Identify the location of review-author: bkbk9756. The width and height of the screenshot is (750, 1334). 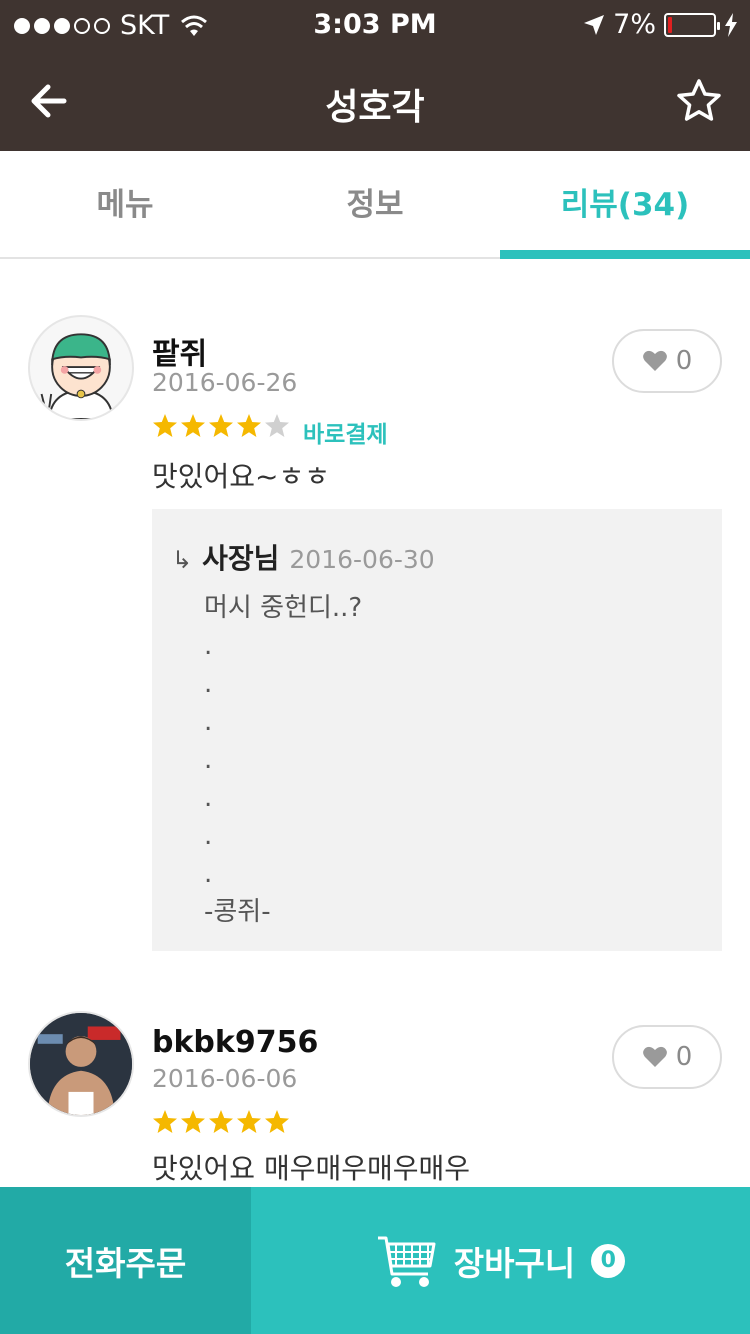
(235, 1042).